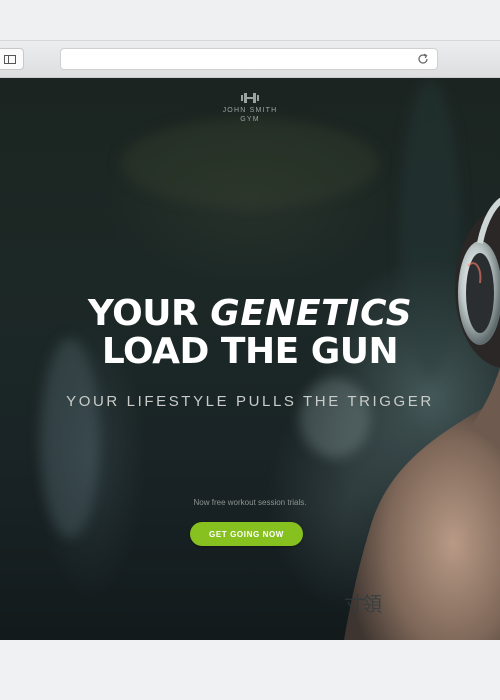  I want to click on hero-subheadline: YOUR LIFESTYLE PULLS THE TRIGGER, so click(250, 401).